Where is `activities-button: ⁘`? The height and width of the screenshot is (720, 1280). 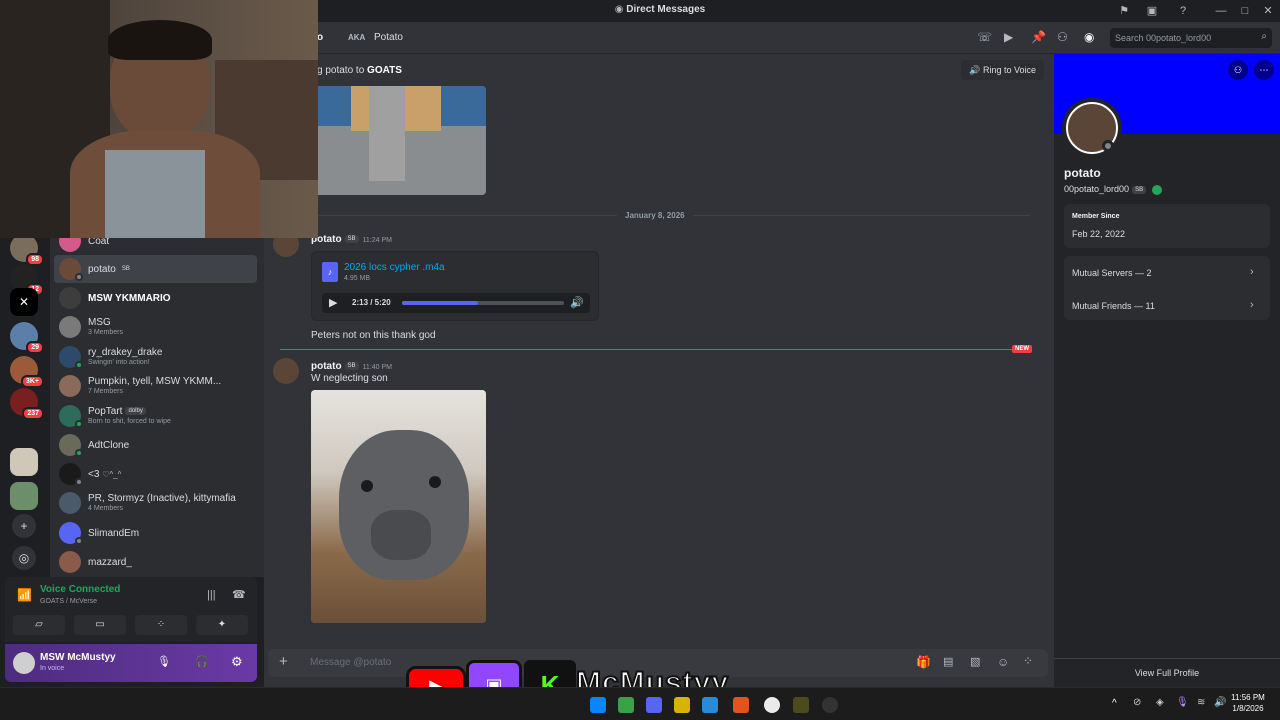 activities-button: ⁘ is located at coordinates (161, 625).